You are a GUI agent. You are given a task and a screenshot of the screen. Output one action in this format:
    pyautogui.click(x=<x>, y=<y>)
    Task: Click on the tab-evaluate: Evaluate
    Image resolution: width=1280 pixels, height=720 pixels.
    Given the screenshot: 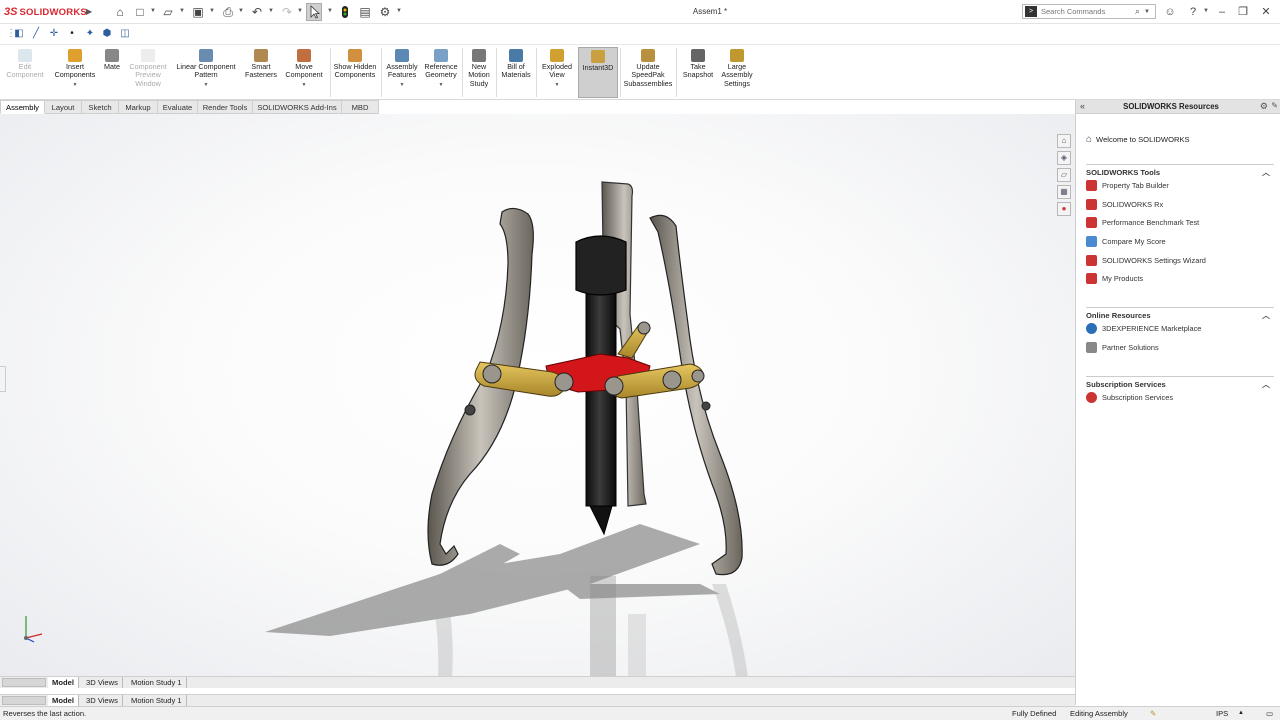 What is the action you would take?
    pyautogui.click(x=178, y=107)
    